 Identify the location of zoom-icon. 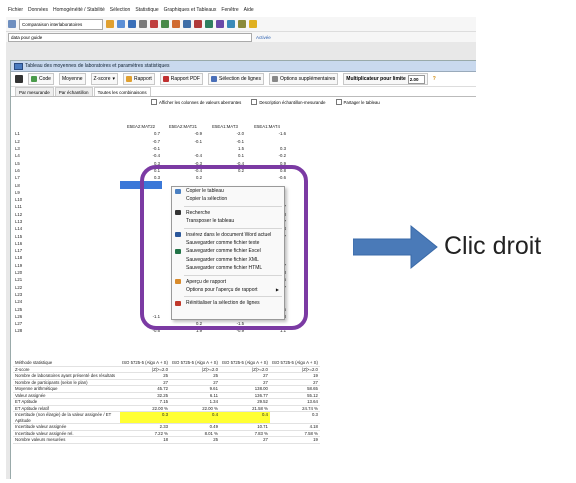
(165, 24).